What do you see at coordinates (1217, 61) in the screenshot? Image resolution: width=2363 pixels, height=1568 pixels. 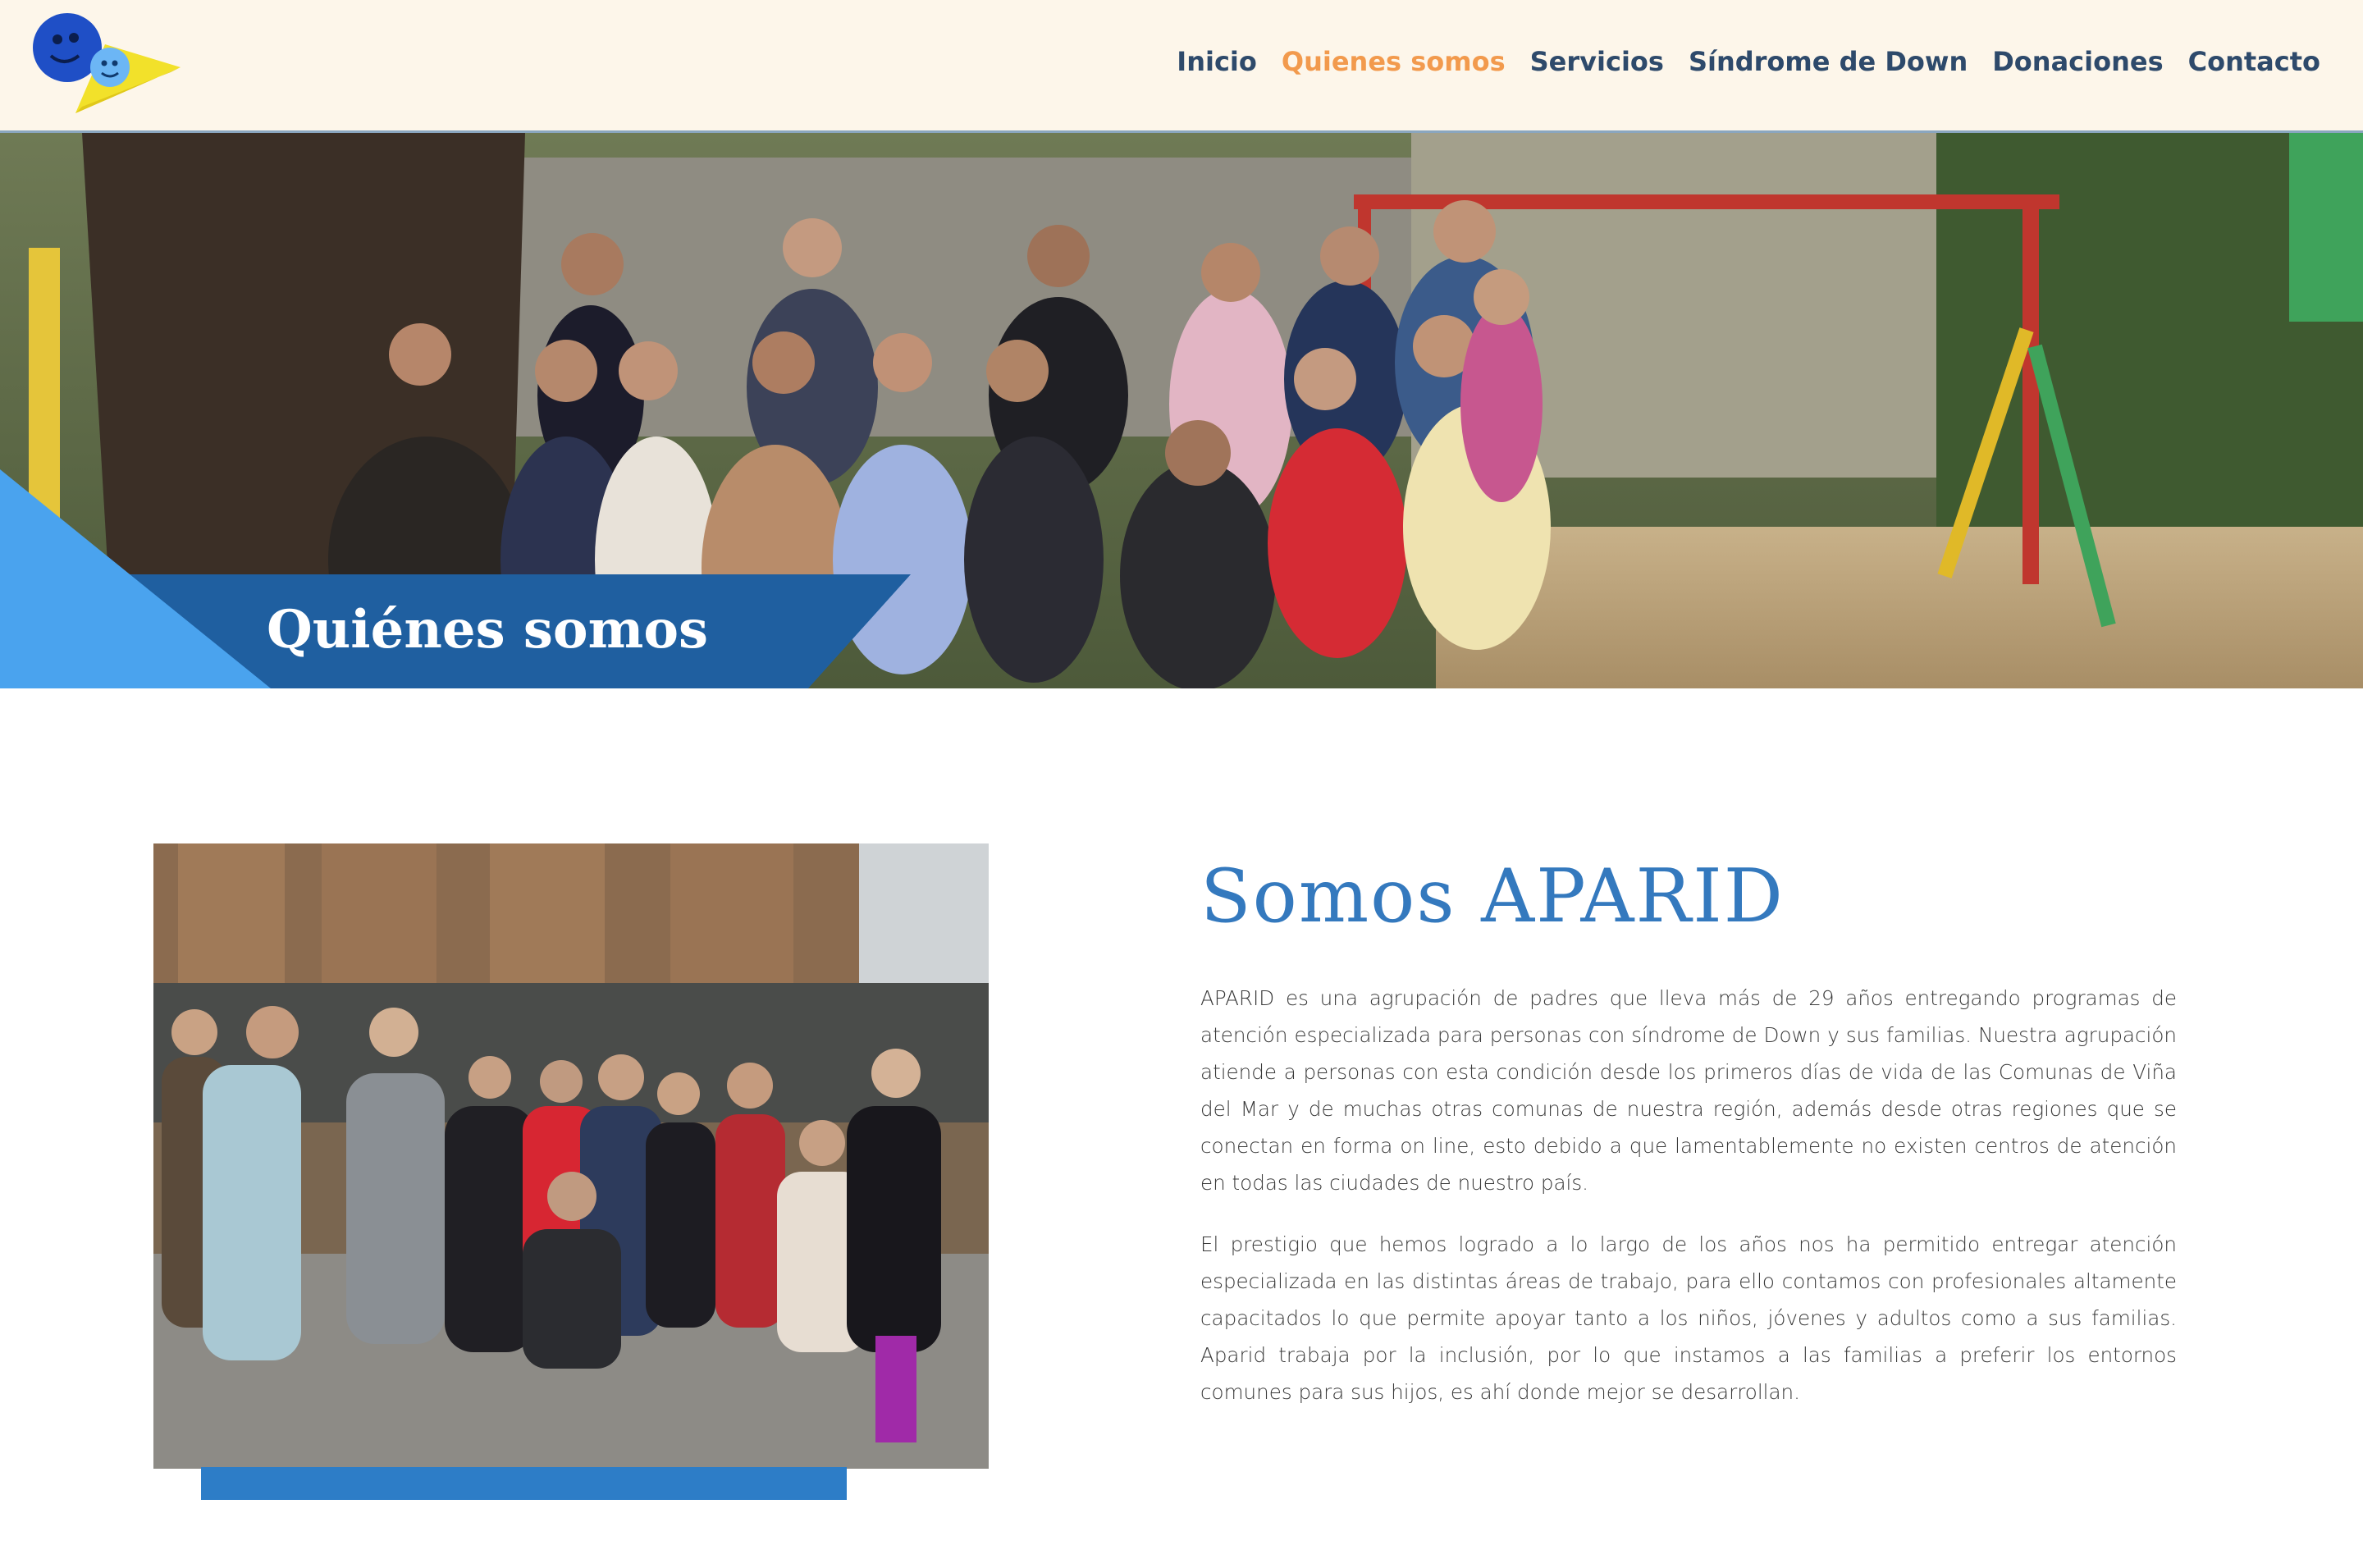 I see `nav-inicio: Inicio` at bounding box center [1217, 61].